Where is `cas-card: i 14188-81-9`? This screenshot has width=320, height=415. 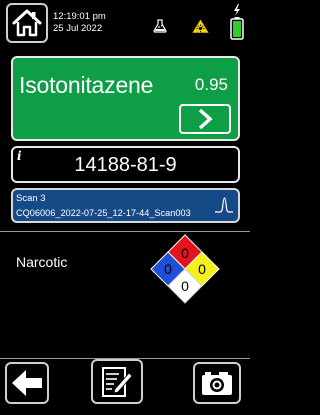
cas-card: i 14188-81-9 is located at coordinates (125, 164).